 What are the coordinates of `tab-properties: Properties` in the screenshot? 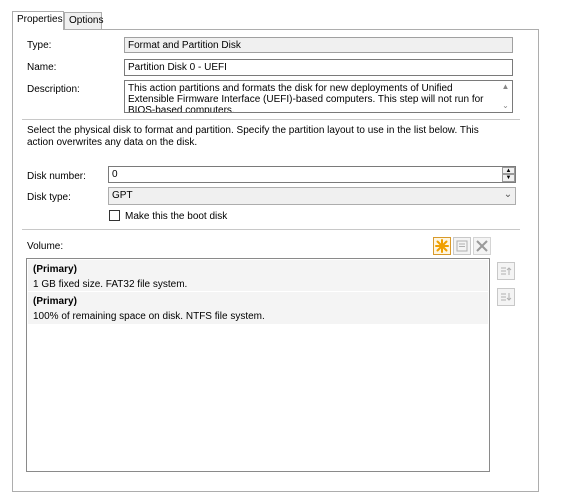 It's located at (38, 20).